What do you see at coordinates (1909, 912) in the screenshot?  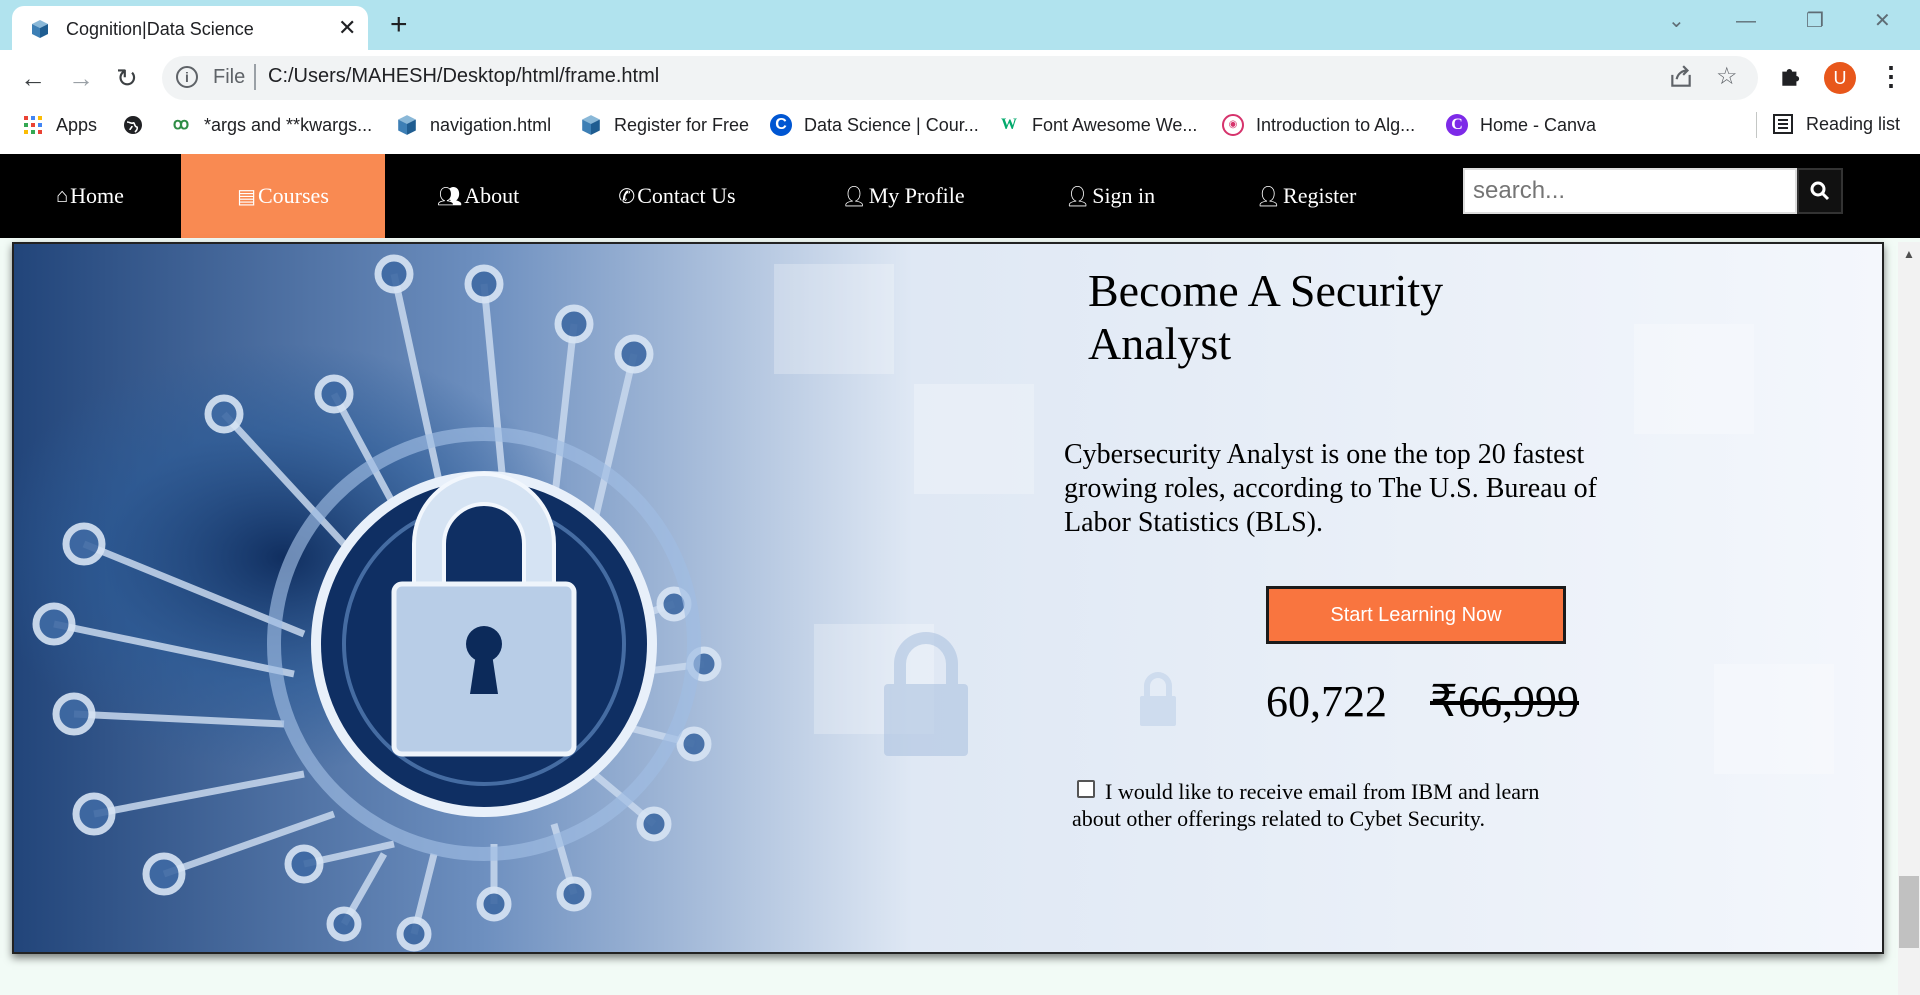 I see `scroll-thumb` at bounding box center [1909, 912].